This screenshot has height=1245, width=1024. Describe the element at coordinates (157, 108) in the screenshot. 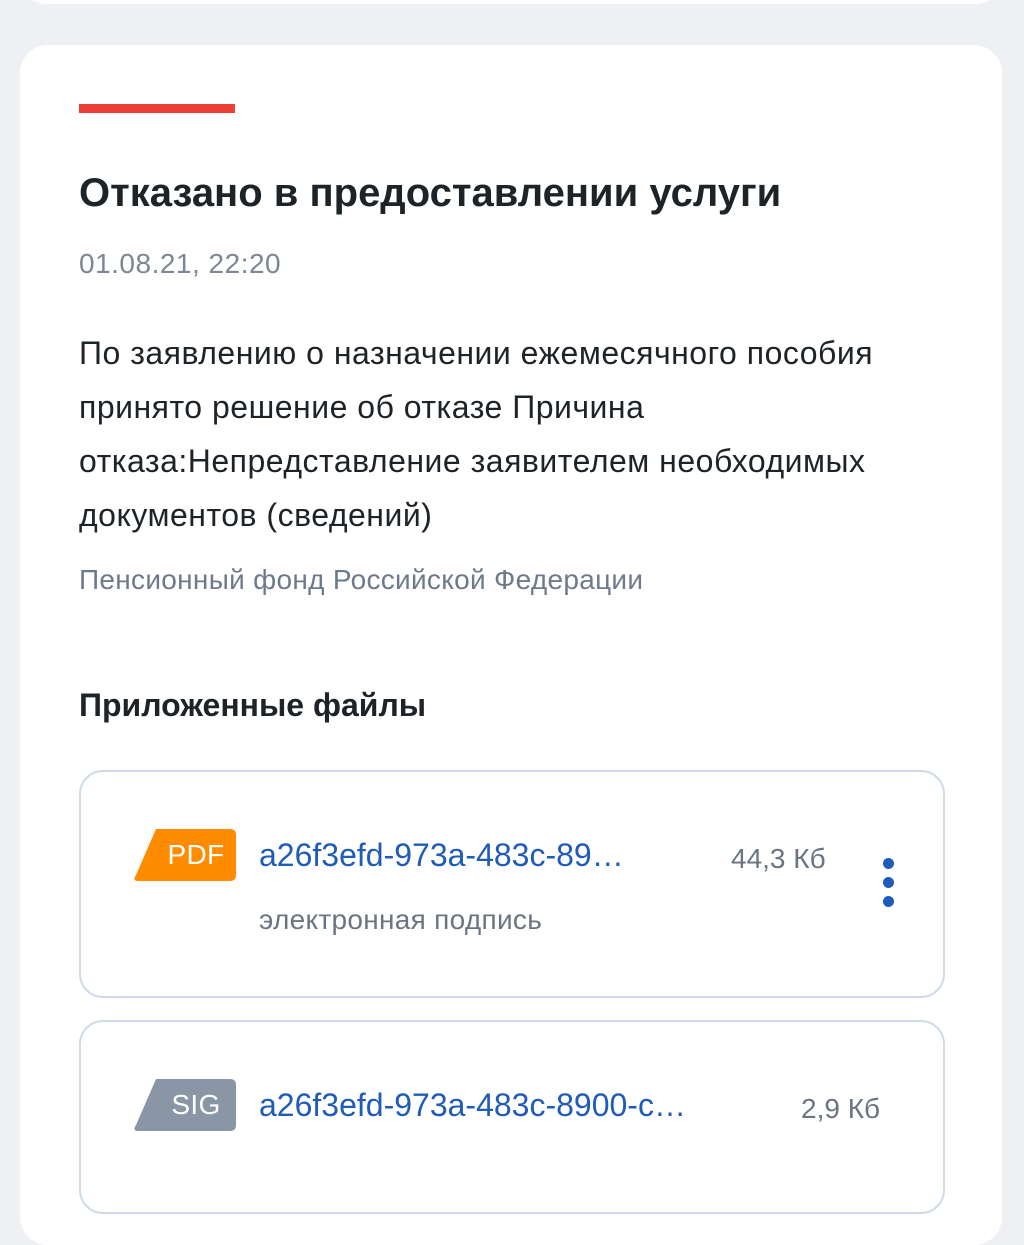

I see `status-accent-bar` at that location.